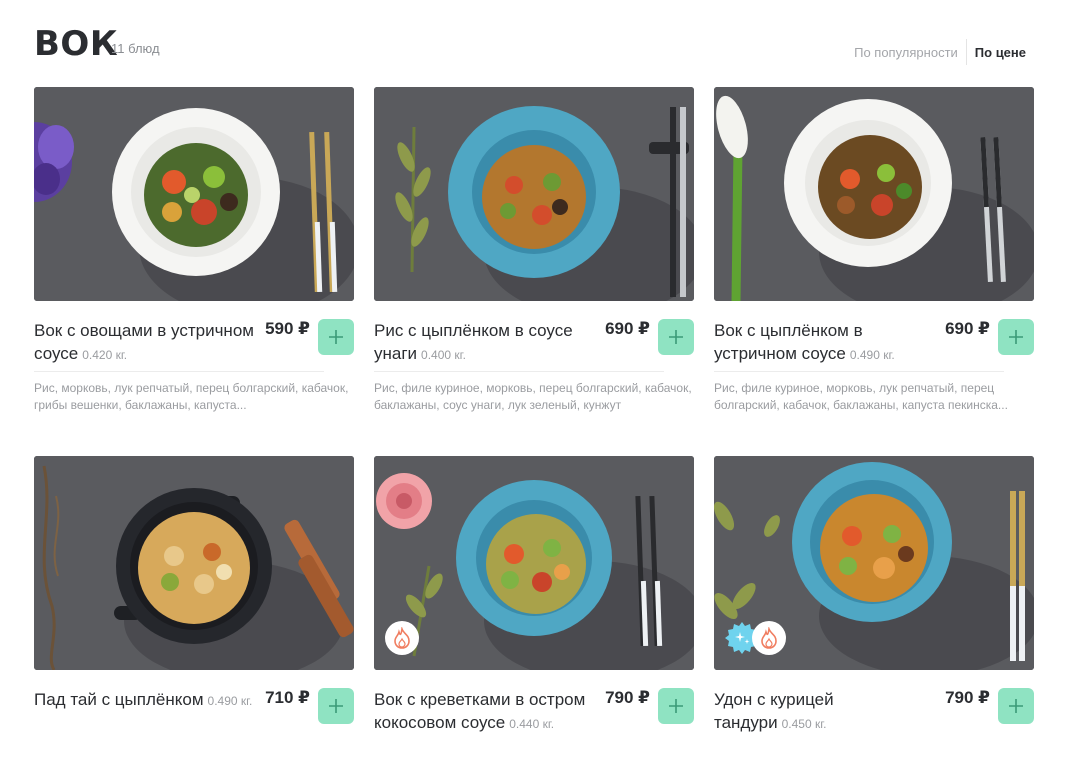 Image resolution: width=1076 pixels, height=777 pixels. Describe the element at coordinates (76, 44) in the screenshot. I see `page-title: ВОК` at that location.